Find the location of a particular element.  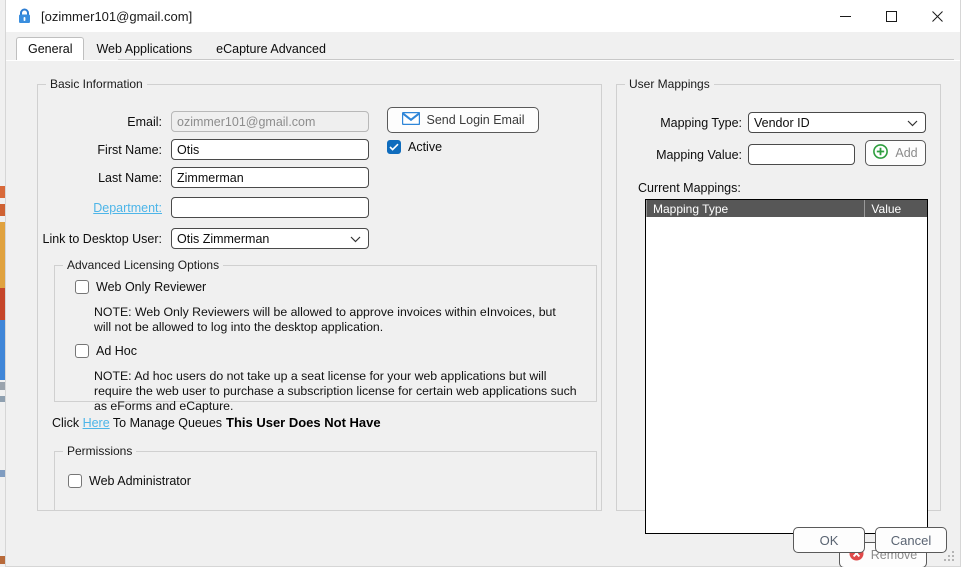

mapping-value-label: Mapping Value: is located at coordinates (699, 155).